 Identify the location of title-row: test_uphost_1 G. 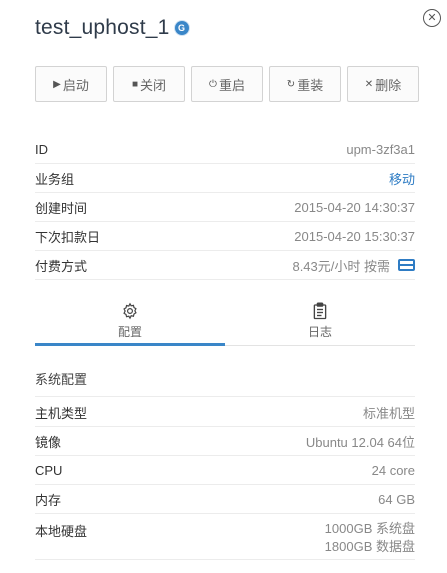
(112, 28).